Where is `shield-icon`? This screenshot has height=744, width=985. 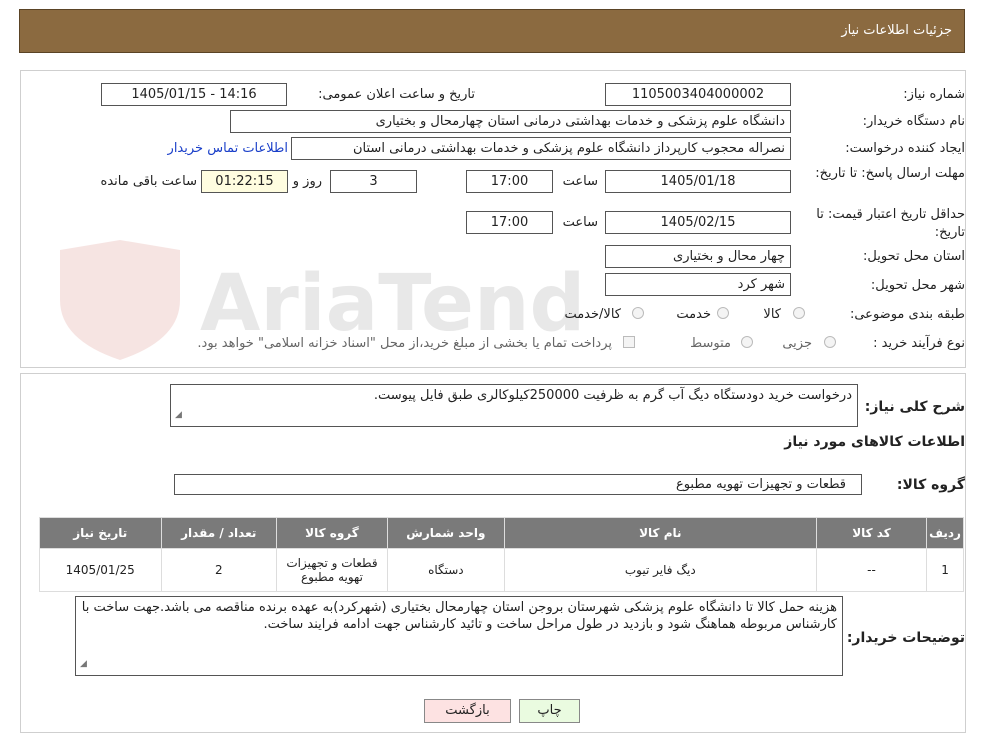 shield-icon is located at coordinates (120, 300).